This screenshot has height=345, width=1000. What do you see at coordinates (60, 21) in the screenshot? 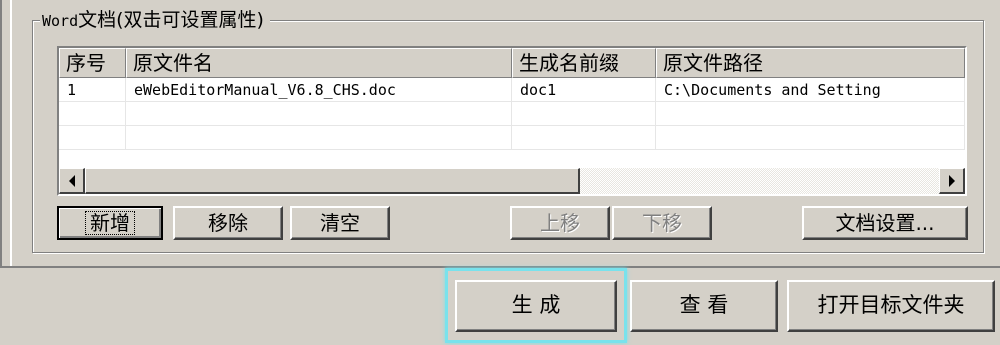
I see `groupbox-title-prefix: Word` at bounding box center [60, 21].